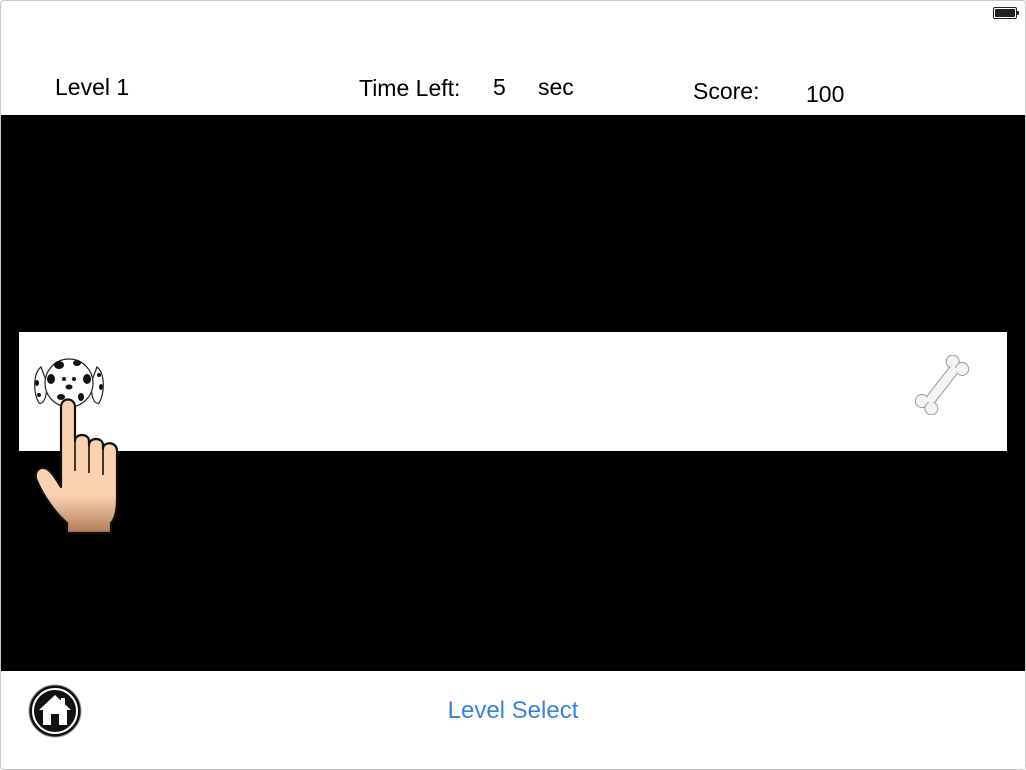  What do you see at coordinates (92, 87) in the screenshot?
I see `level-label: Level 1` at bounding box center [92, 87].